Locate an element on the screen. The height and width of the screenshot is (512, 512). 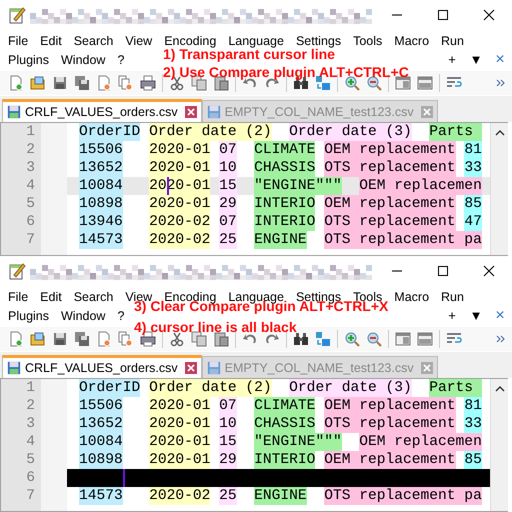
zoom-out-icon is located at coordinates (374, 339).